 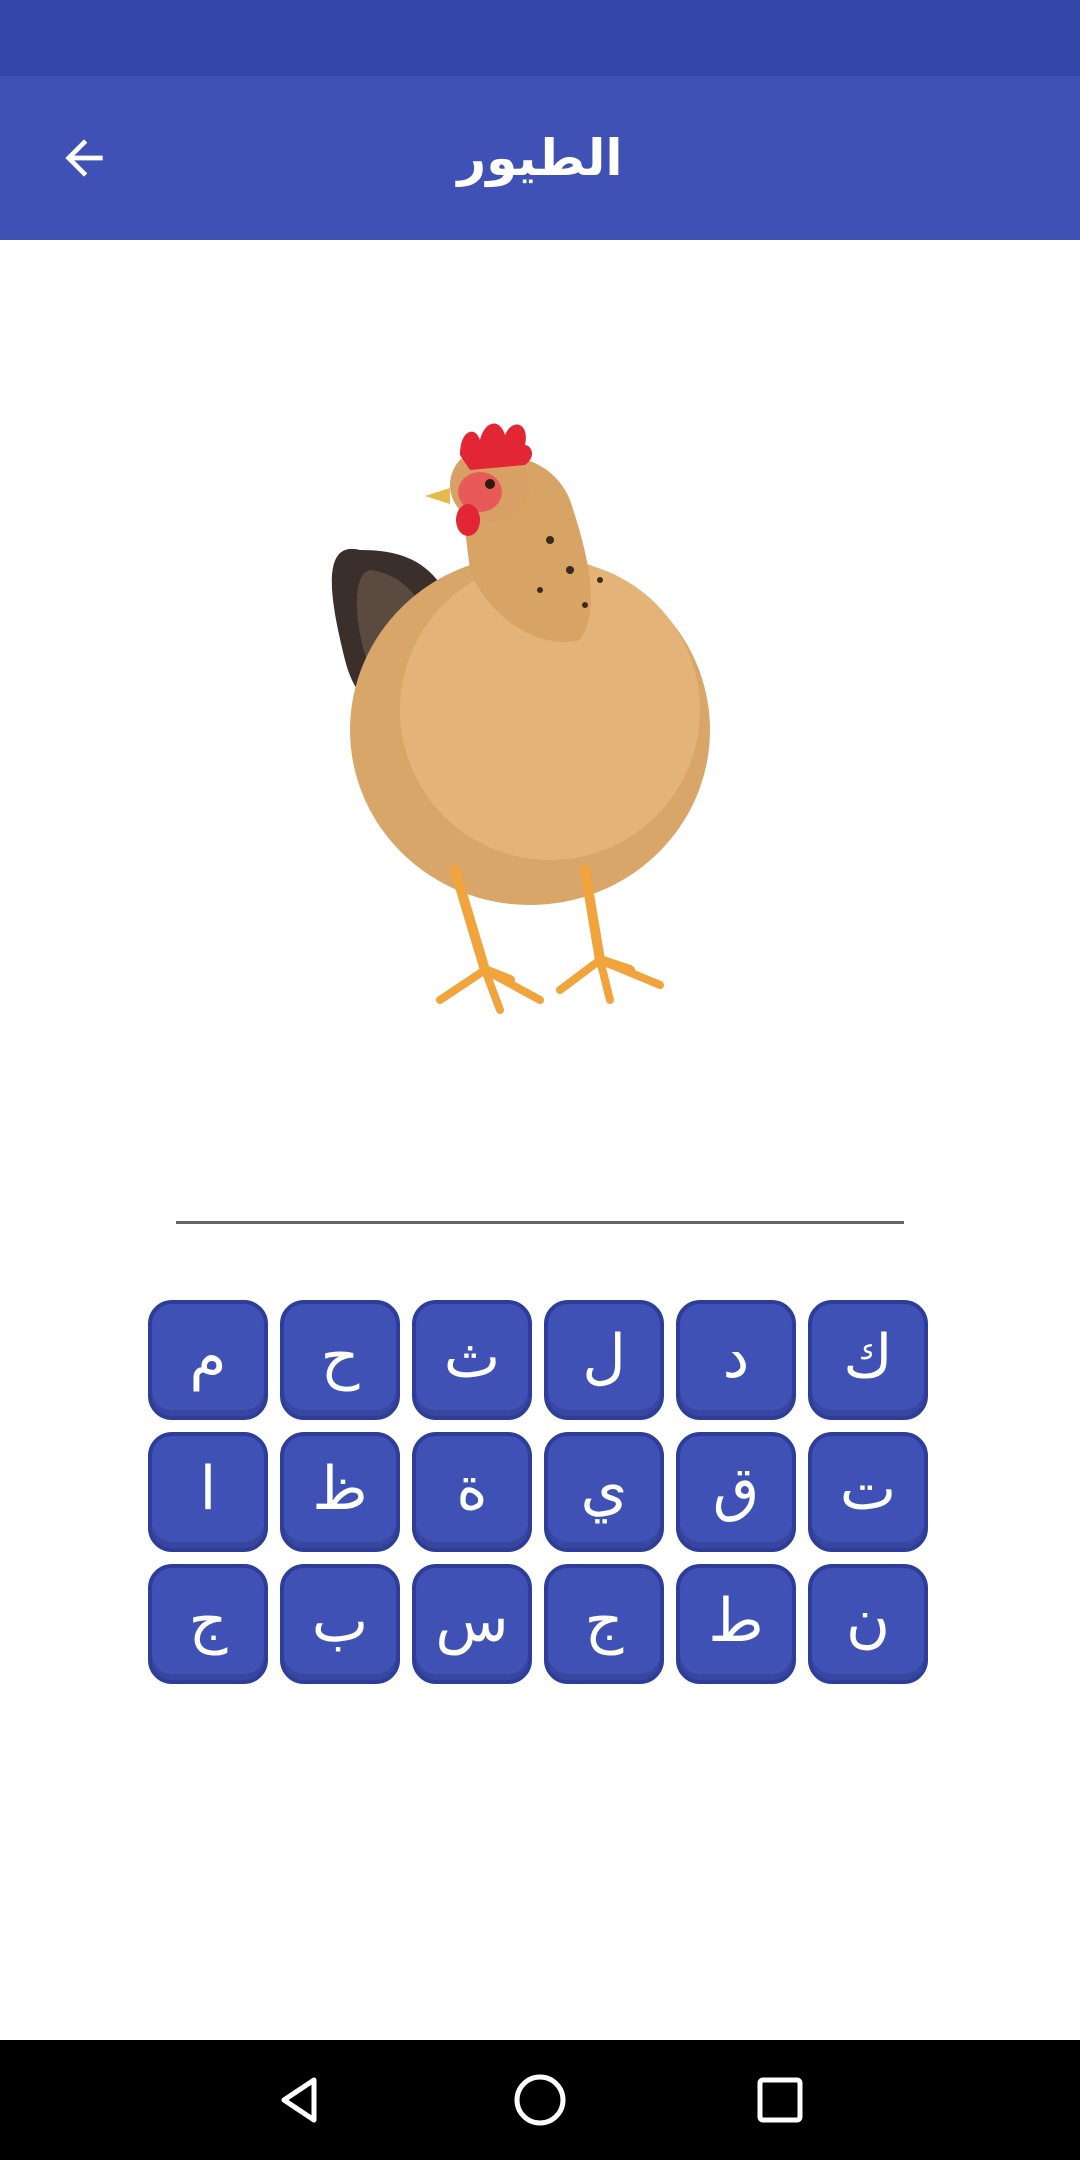 I want to click on back-button, so click(x=84, y=158).